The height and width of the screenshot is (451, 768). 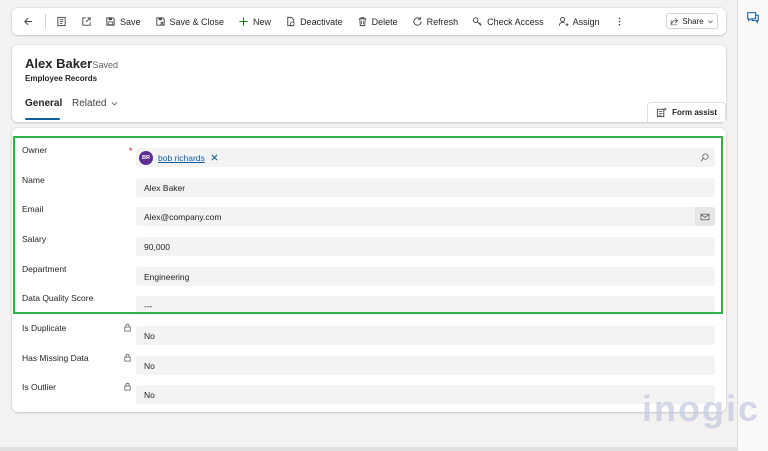 I want to click on save-label: Save, so click(x=130, y=21).